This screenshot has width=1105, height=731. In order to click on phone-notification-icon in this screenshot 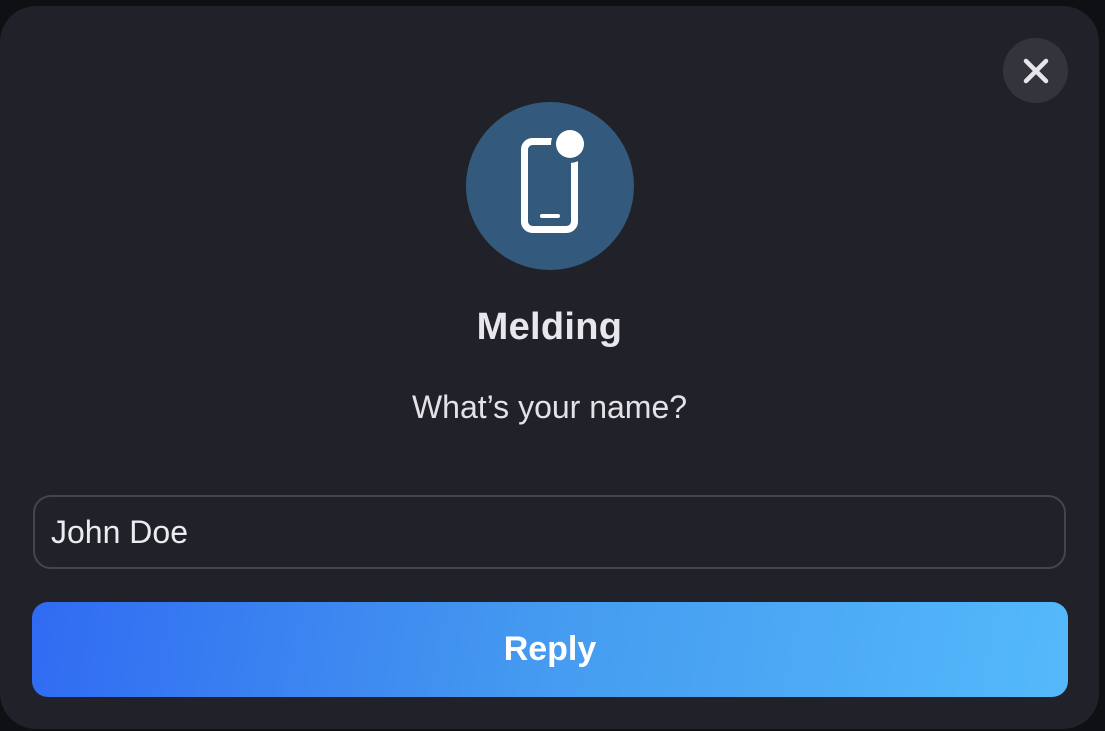, I will do `click(555, 179)`.